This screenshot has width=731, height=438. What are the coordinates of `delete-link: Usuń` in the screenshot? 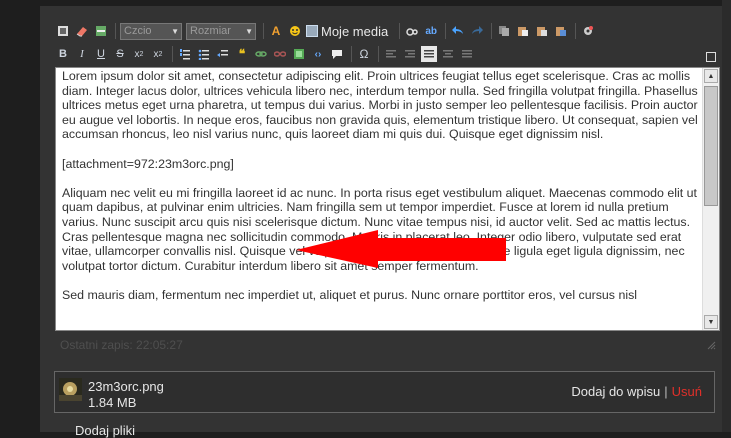 It's located at (687, 391).